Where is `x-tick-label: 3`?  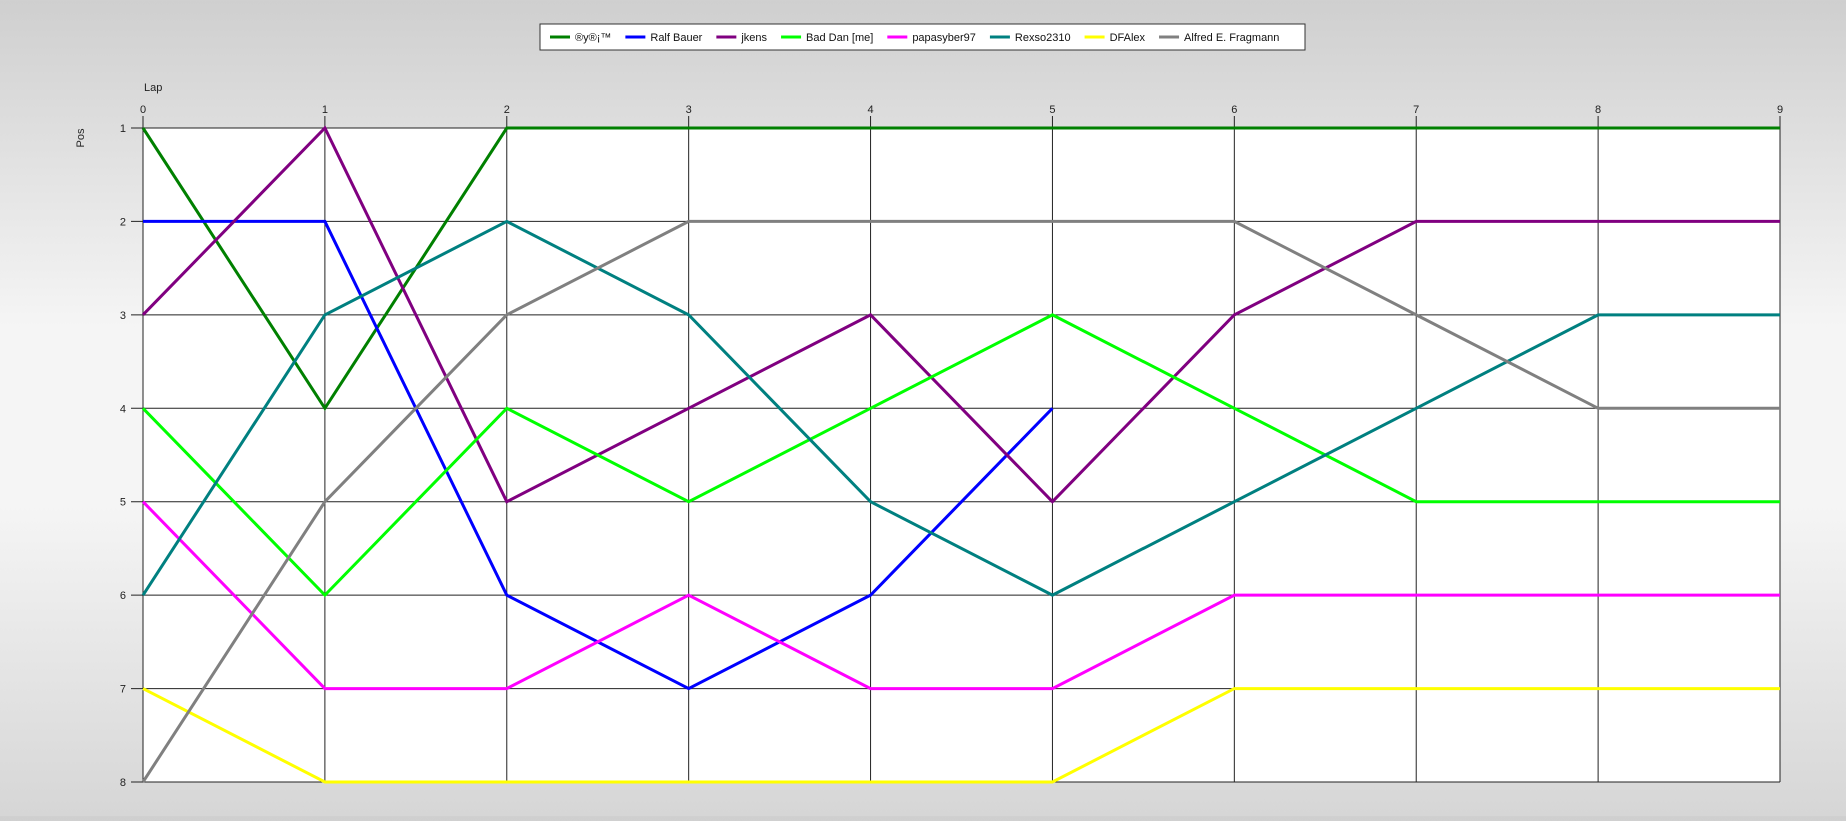 x-tick-label: 3 is located at coordinates (689, 110).